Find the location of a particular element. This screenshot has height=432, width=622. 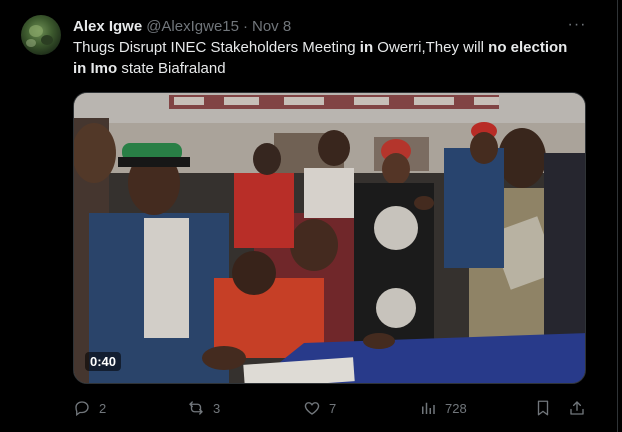

tweet-text-segment: Owerri,They will is located at coordinates (431, 47).